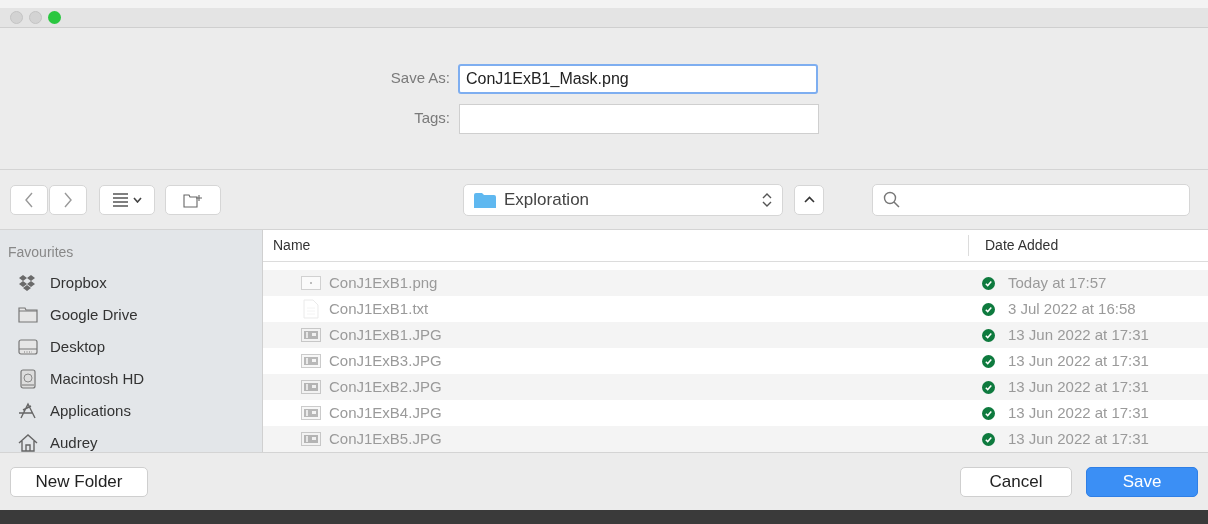 Image resolution: width=1208 pixels, height=524 pixels. Describe the element at coordinates (379, 308) in the screenshot. I see `file-name: ConJ1ExB1.txt` at that location.